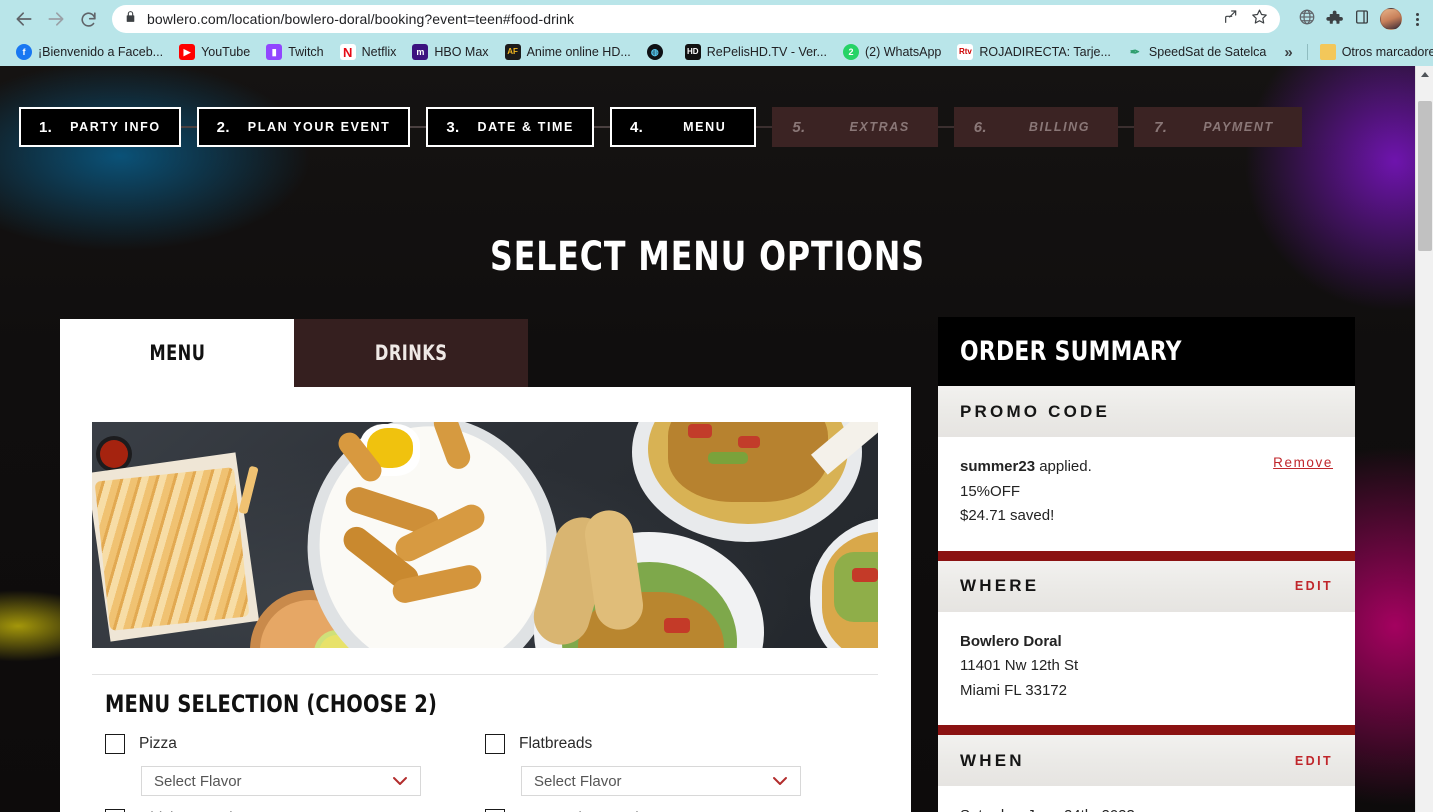 The width and height of the screenshot is (1433, 812). I want to click on where-heading: WHERE, so click(1000, 585).